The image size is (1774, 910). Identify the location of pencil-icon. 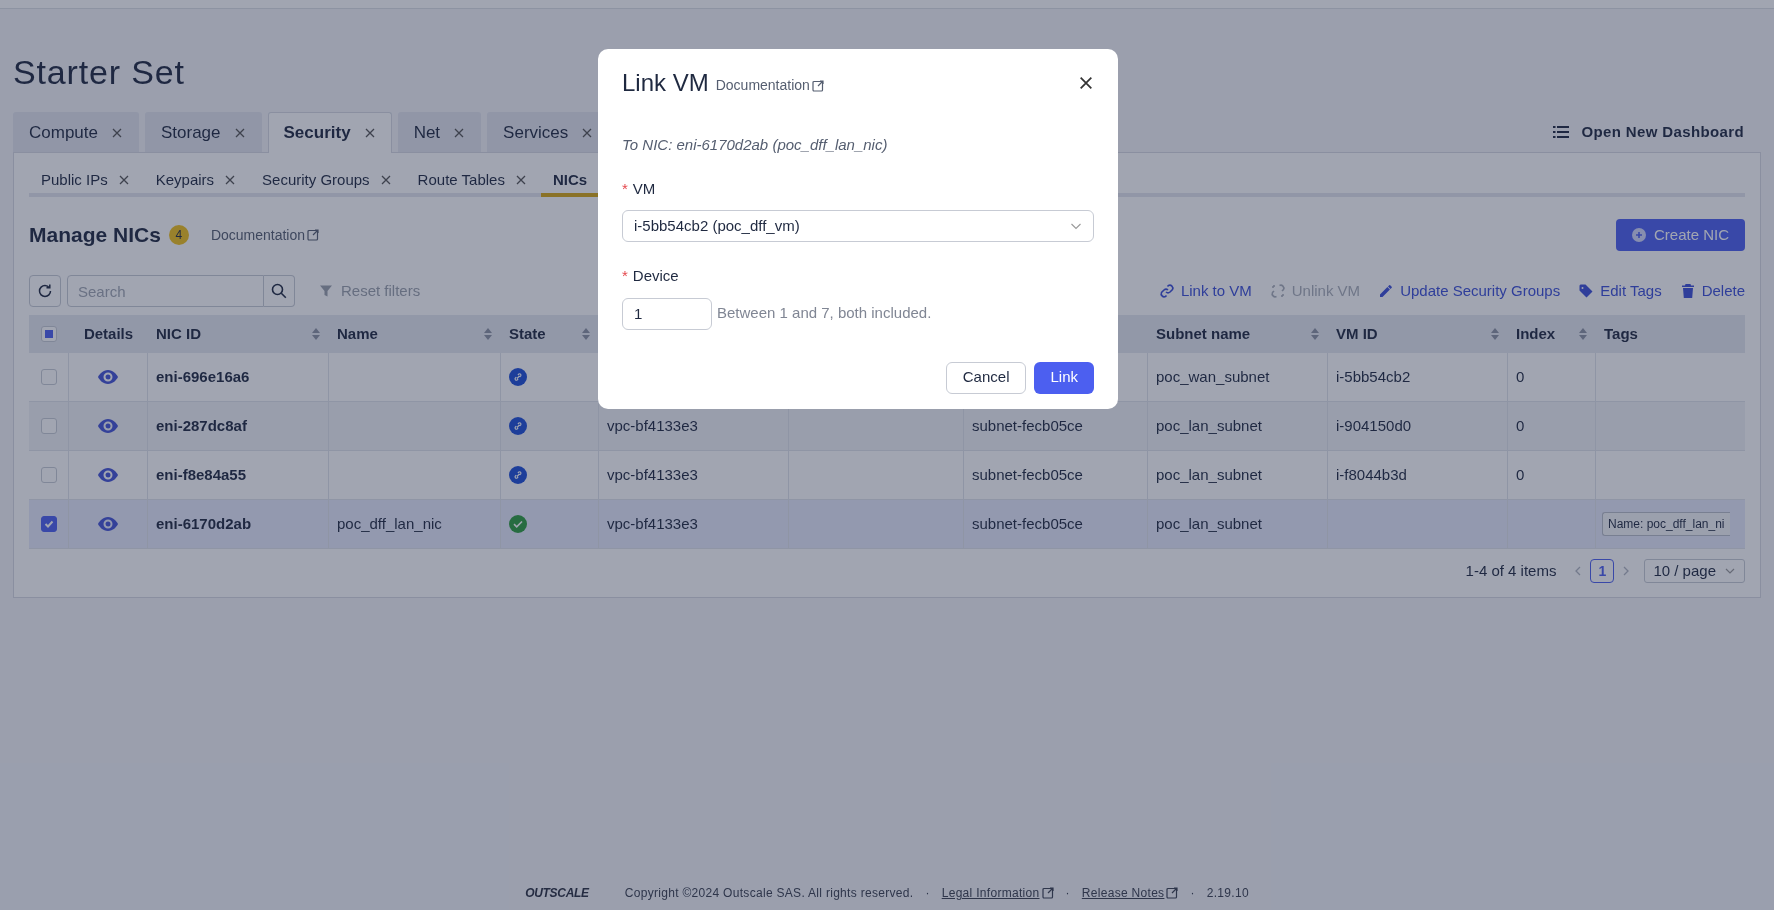
(1386, 291).